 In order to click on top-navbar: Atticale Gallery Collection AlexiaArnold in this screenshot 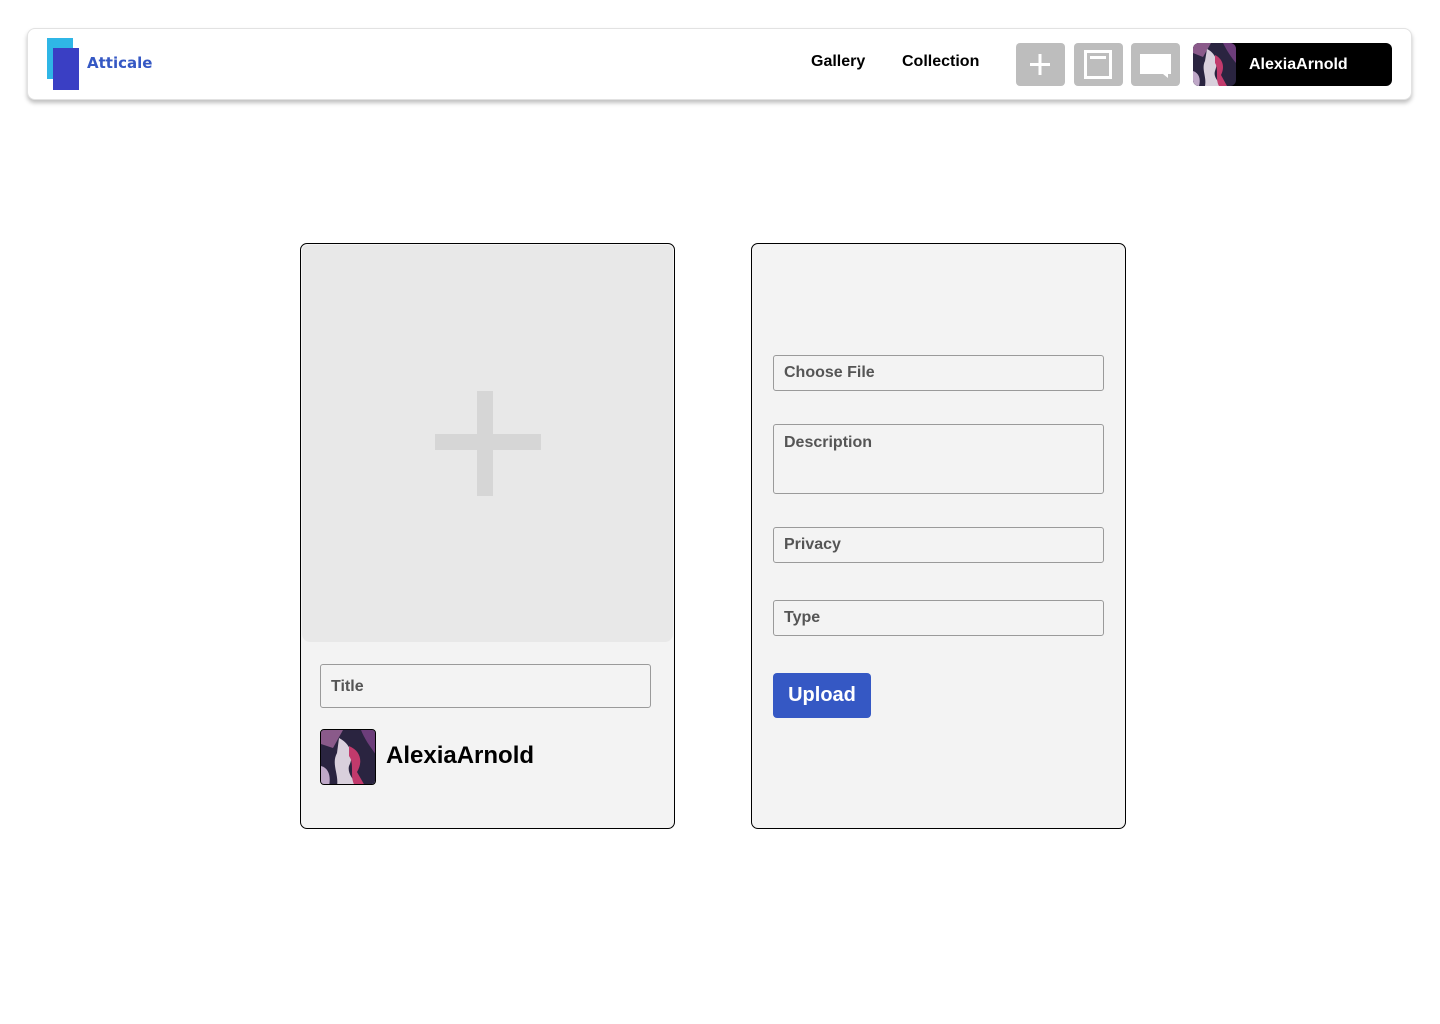, I will do `click(719, 64)`.